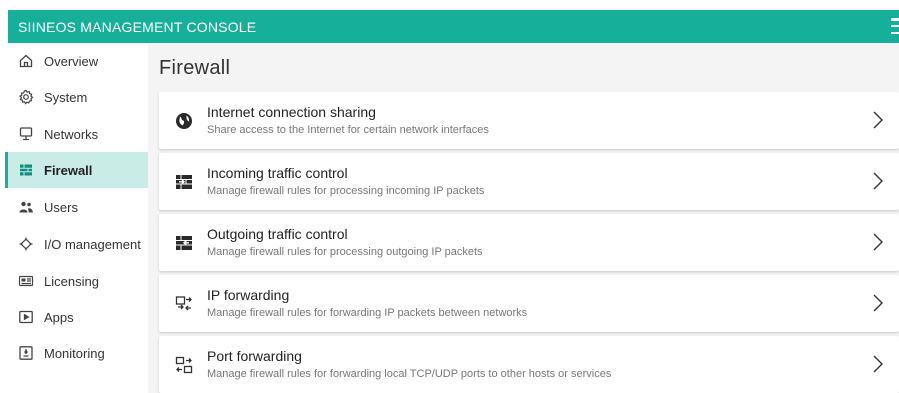 This screenshot has width=899, height=393. I want to click on sidebar-item-io-management: I/O management, so click(78, 244).